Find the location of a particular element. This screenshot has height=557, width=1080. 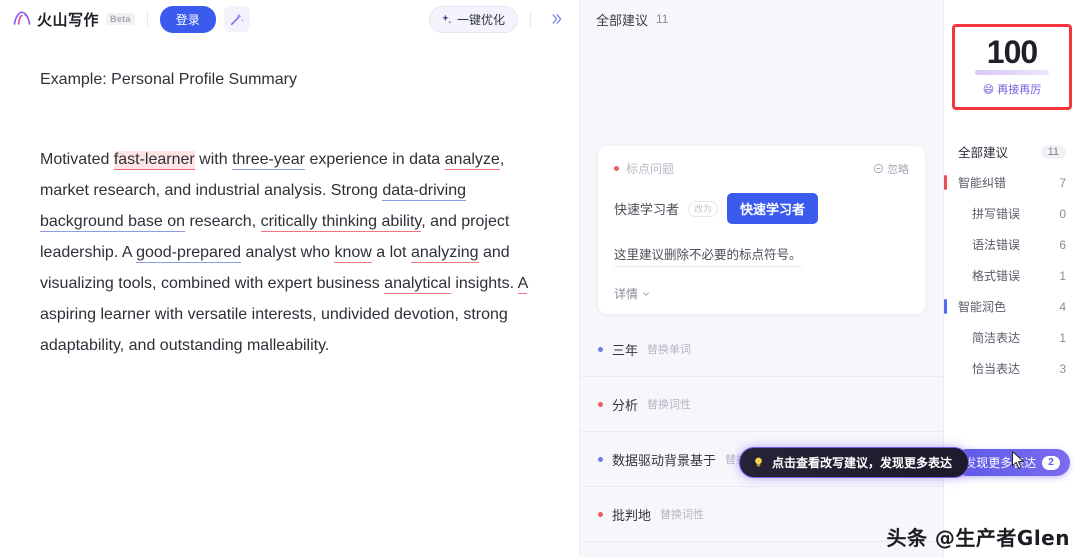

app-logo-text: 火山写作 is located at coordinates (68, 20).